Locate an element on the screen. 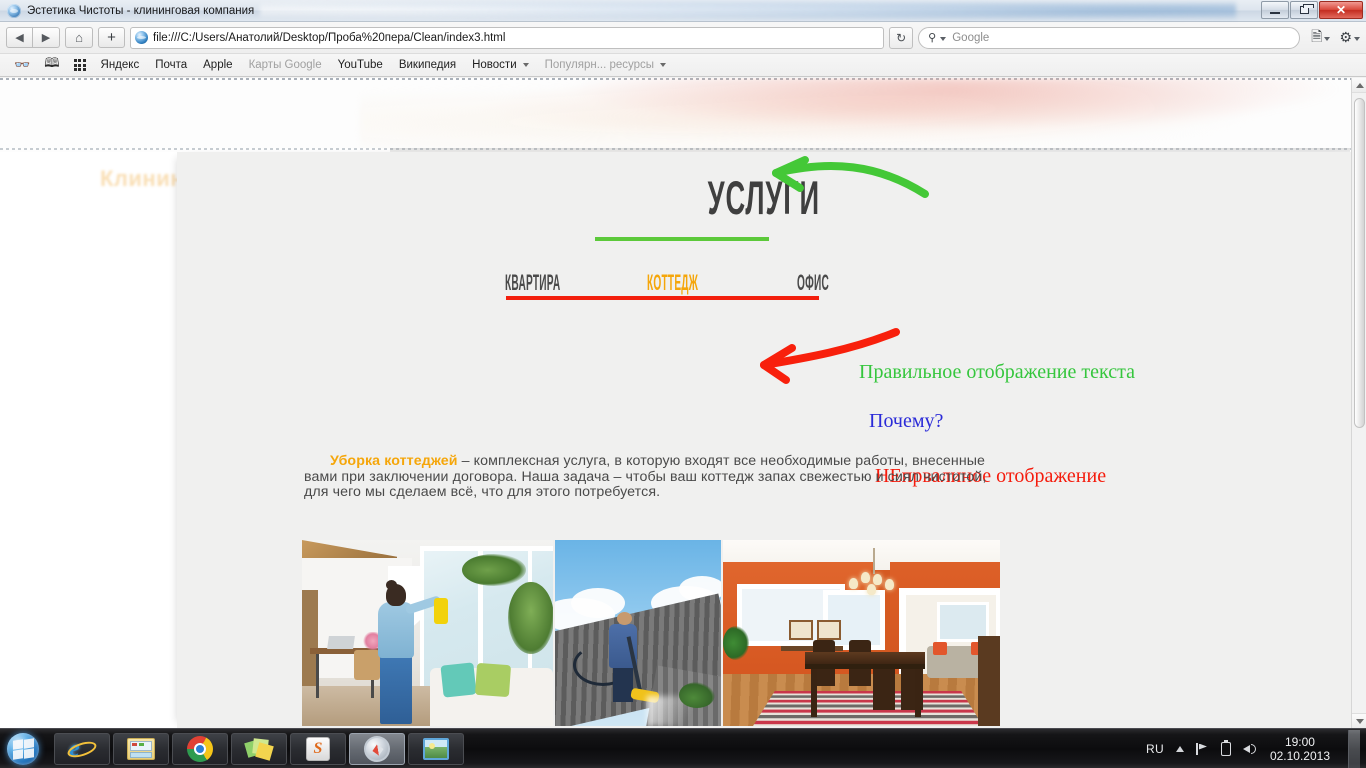 The height and width of the screenshot is (768, 1366). home-button: ⌂ is located at coordinates (79, 37).